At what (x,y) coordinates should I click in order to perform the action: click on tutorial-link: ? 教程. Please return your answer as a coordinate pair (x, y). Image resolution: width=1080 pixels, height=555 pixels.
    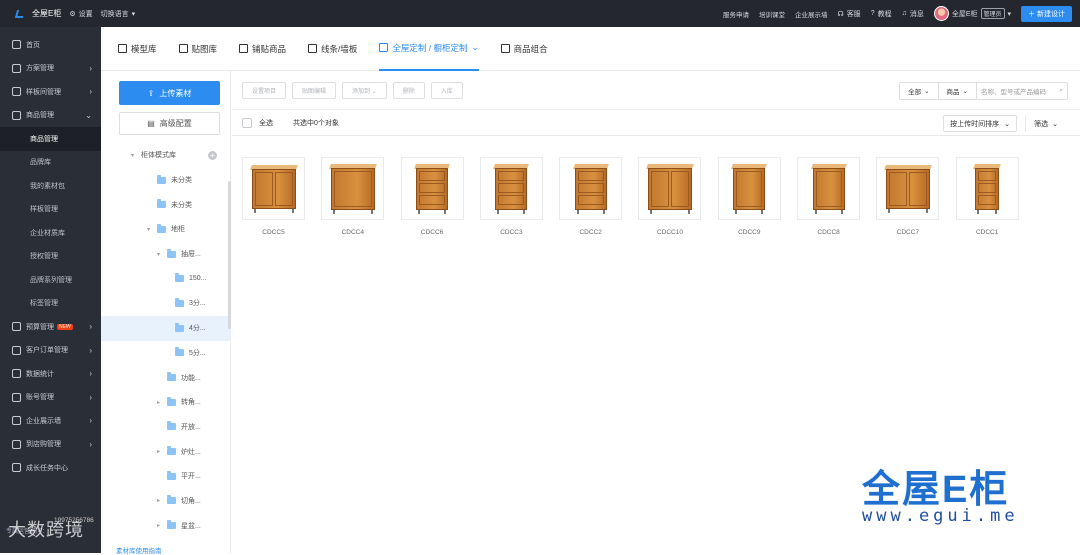
    Looking at the image, I should click on (881, 14).